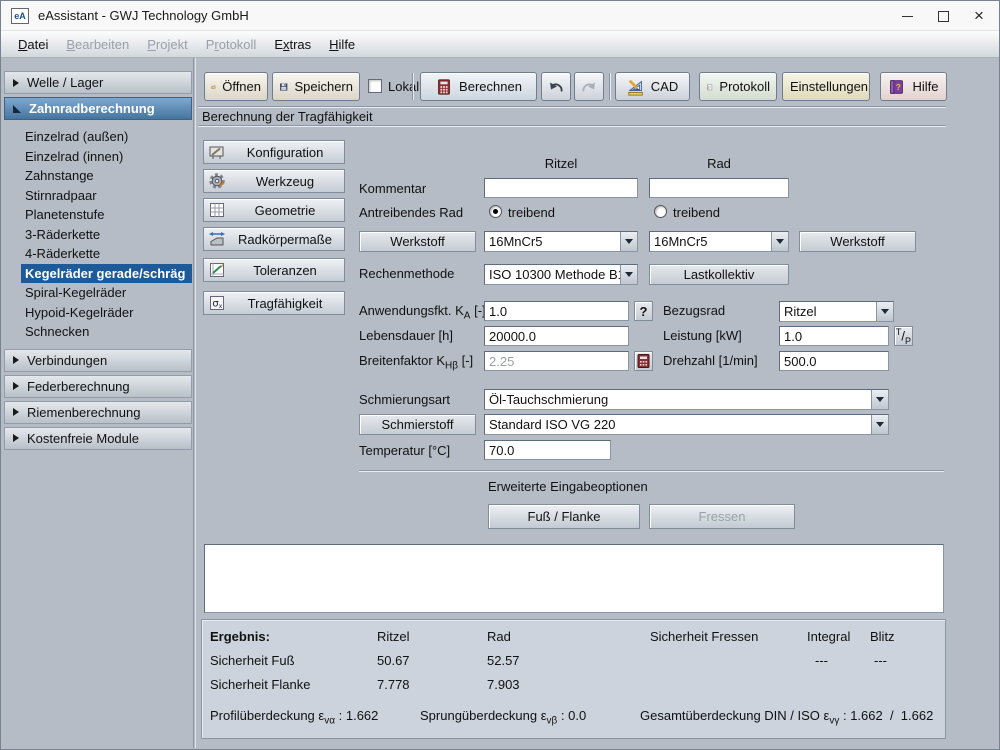  Describe the element at coordinates (33, 44) in the screenshot. I see `menu-datei: Datei` at that location.